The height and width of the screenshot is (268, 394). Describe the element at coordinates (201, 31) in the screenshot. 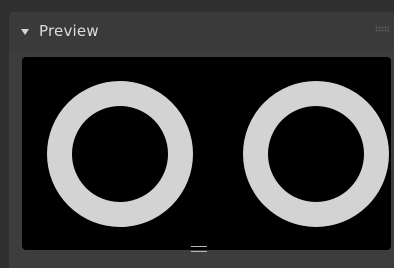

I see `preview-panel-header: Preview` at that location.